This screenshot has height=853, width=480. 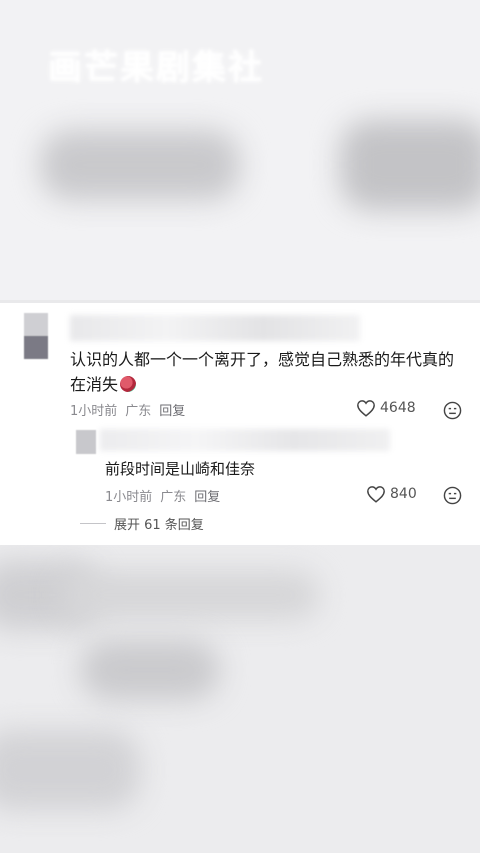 I want to click on reply-username-blurred, so click(x=245, y=440).